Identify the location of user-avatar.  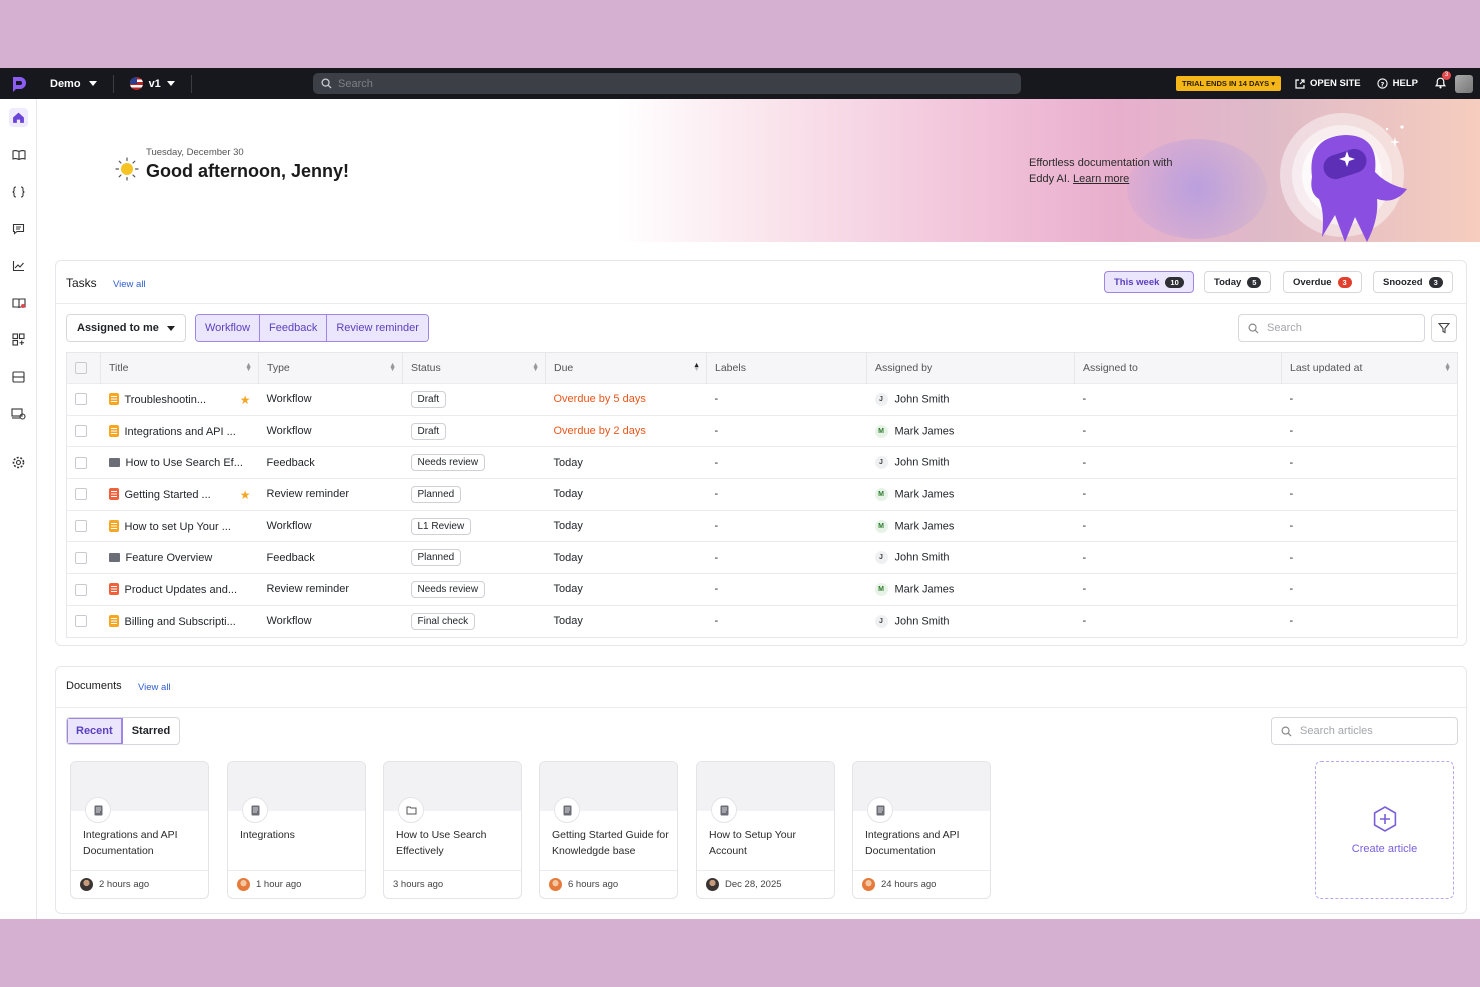
(1464, 83).